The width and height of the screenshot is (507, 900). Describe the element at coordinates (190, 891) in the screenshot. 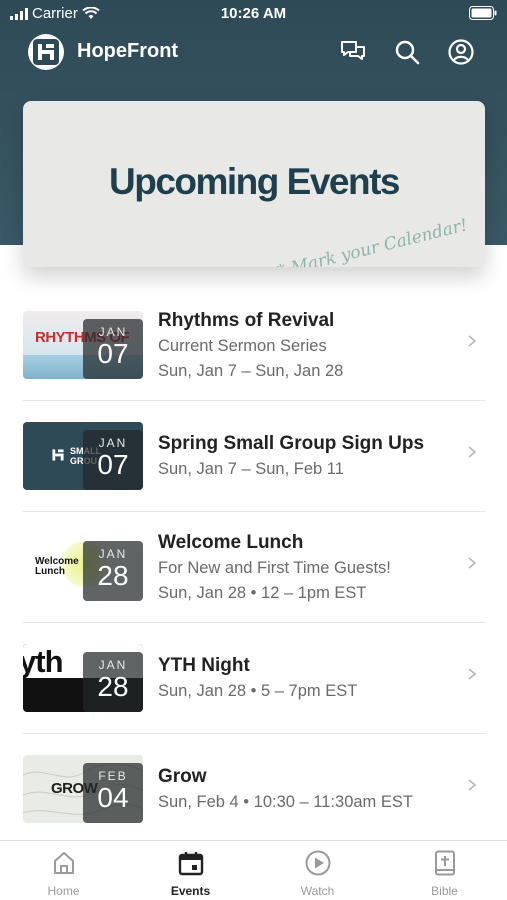

I see `tab-label: Events` at that location.